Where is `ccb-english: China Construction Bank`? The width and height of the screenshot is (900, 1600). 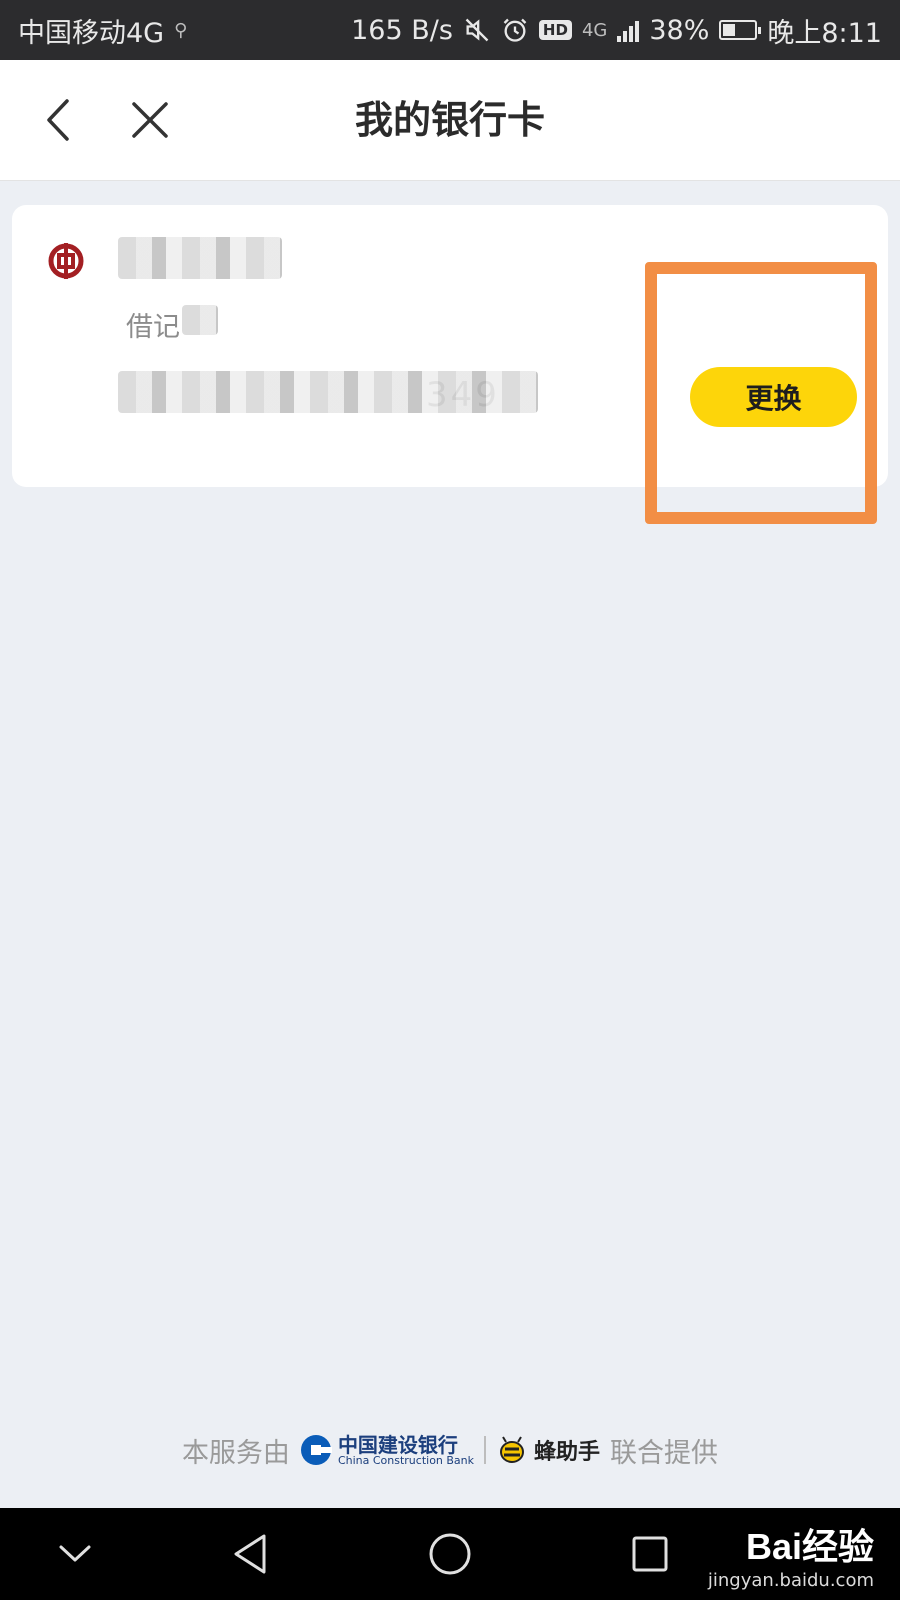 ccb-english: China Construction Bank is located at coordinates (406, 1460).